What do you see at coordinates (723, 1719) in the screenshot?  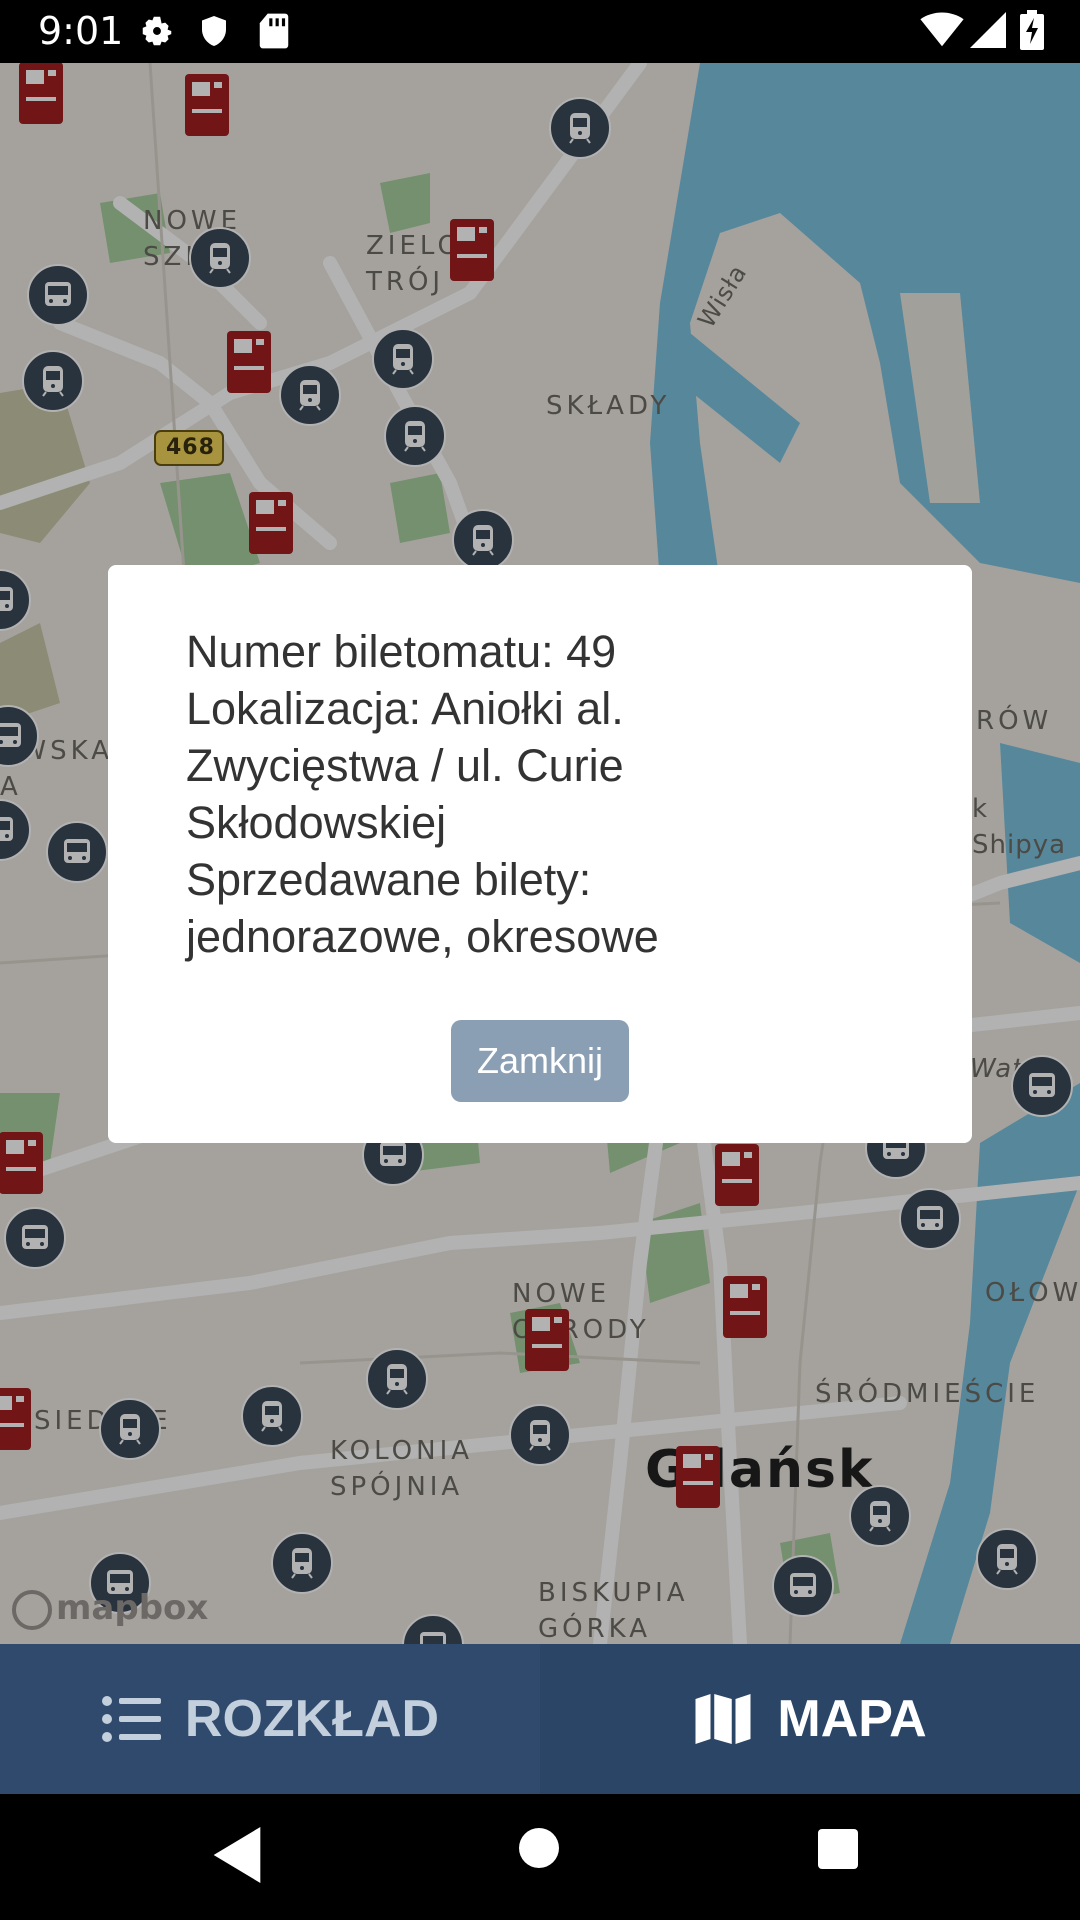 I see `map-icon` at bounding box center [723, 1719].